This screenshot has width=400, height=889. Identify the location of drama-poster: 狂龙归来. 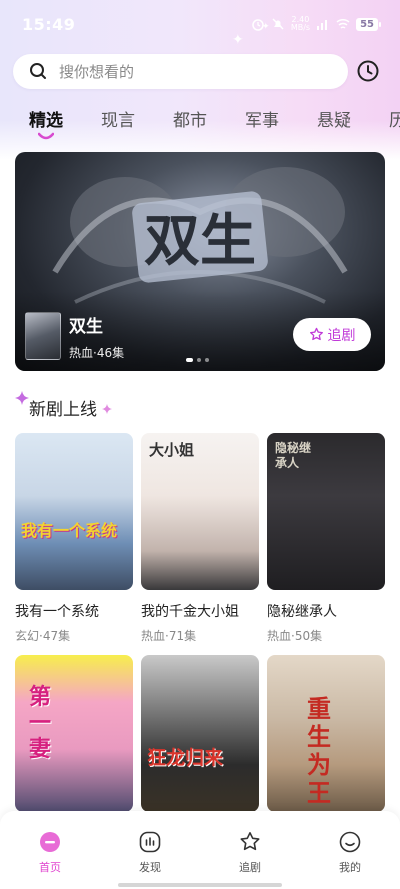
(200, 733).